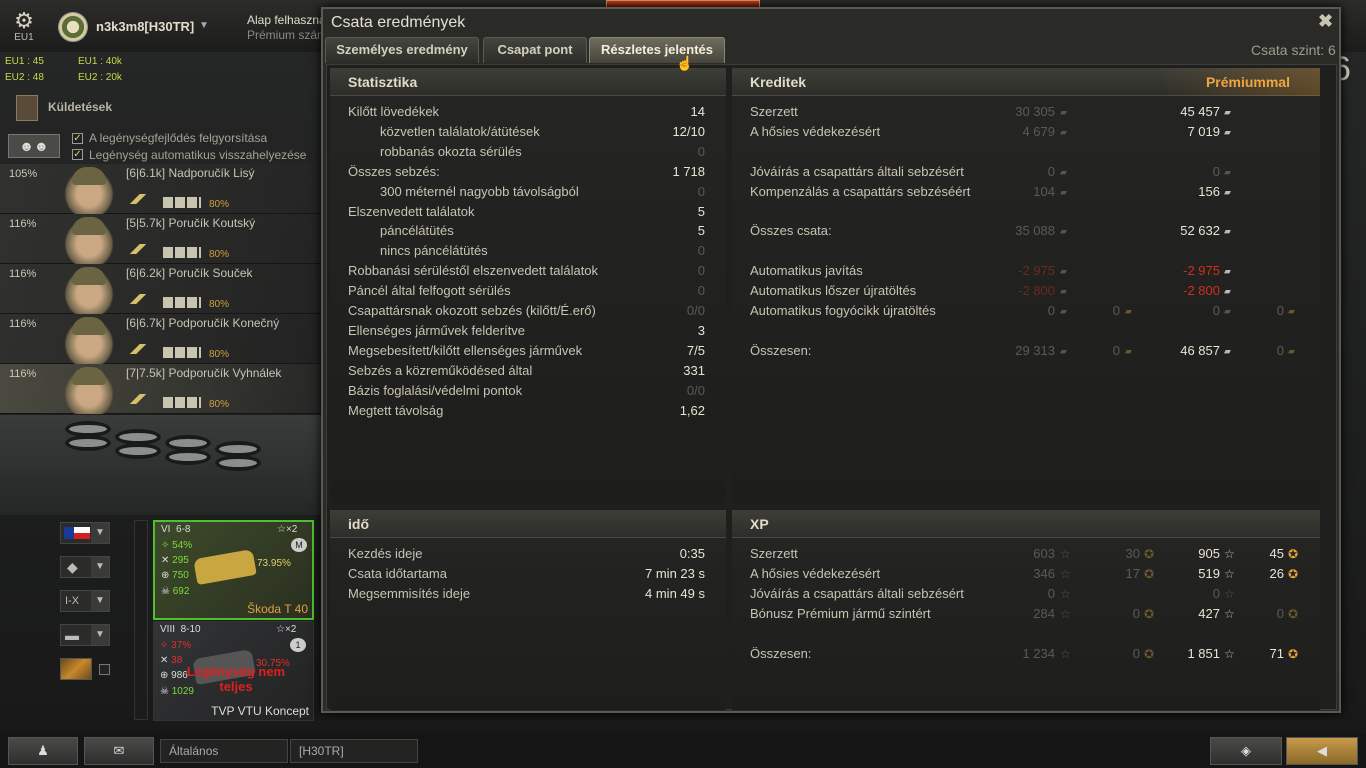 The image size is (1366, 768). What do you see at coordinates (528, 154) in the screenshot?
I see `stat-row: robbanás okozta sérülés 0` at bounding box center [528, 154].